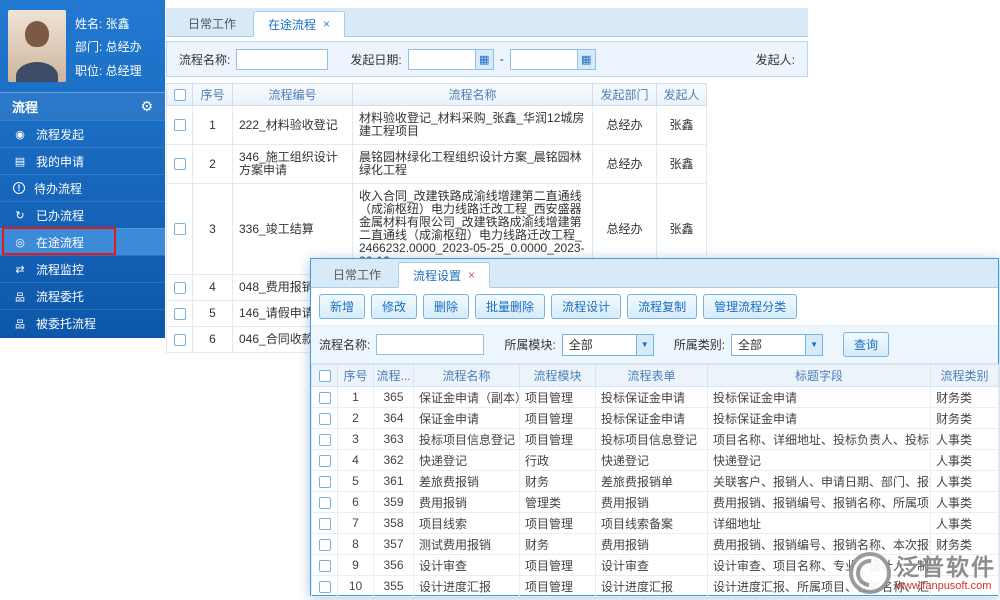  I want to click on sidebar-item-label: 流程发起, so click(60, 134).